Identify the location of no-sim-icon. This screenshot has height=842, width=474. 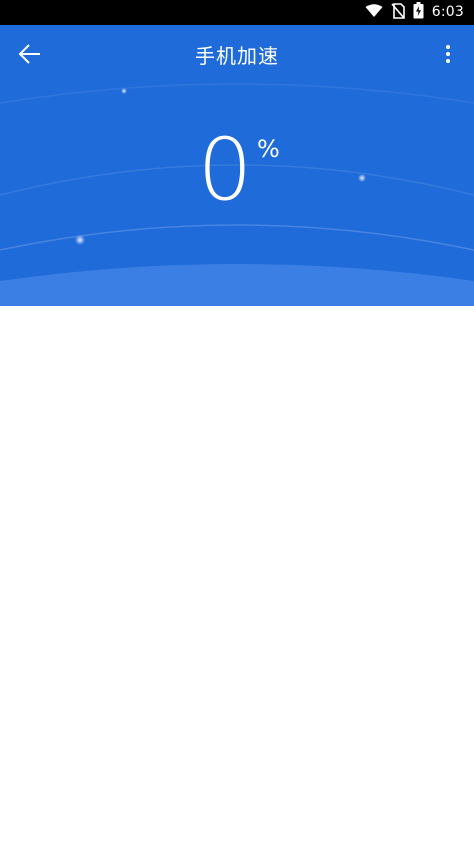
(398, 12).